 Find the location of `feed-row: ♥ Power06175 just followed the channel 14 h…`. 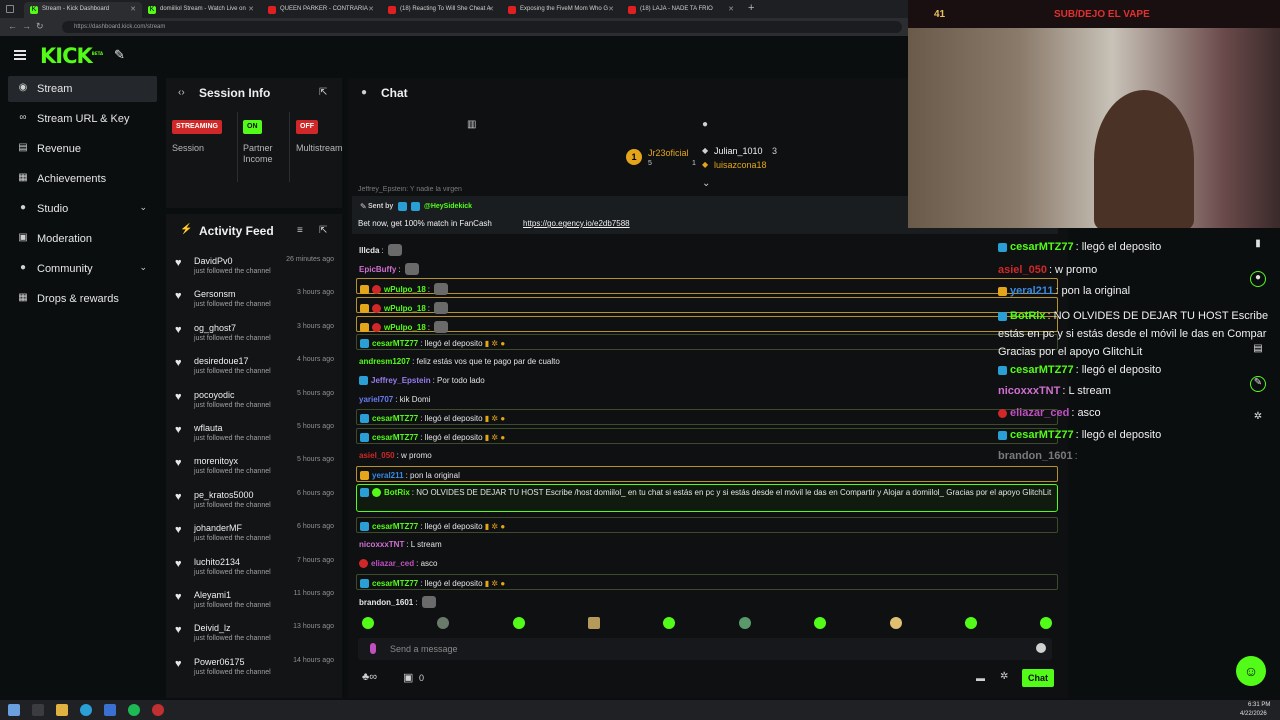

feed-row: ♥ Power06175 just followed the channel 14 h… is located at coordinates (257, 671).